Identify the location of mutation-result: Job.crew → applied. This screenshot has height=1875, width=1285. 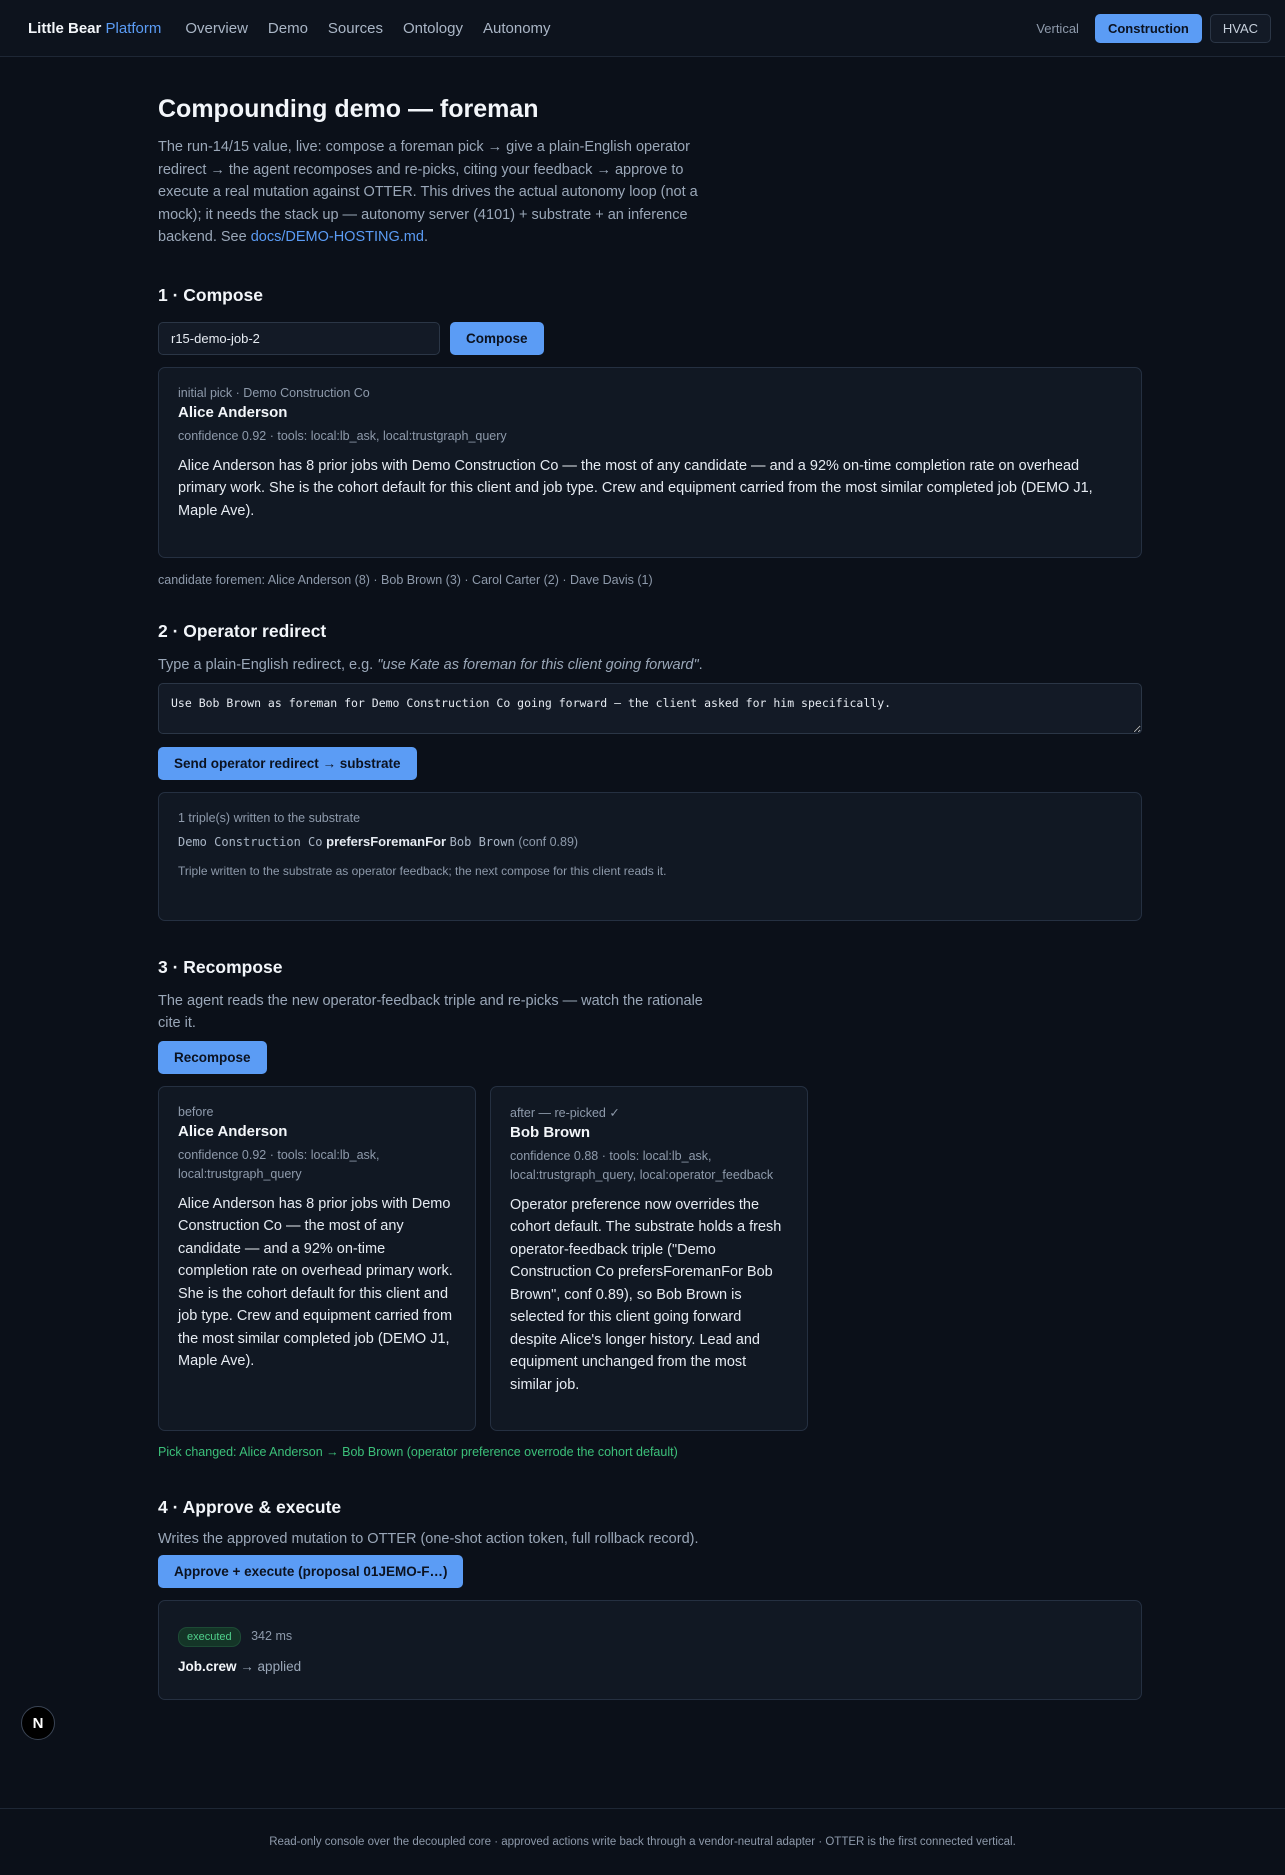
(650, 1666).